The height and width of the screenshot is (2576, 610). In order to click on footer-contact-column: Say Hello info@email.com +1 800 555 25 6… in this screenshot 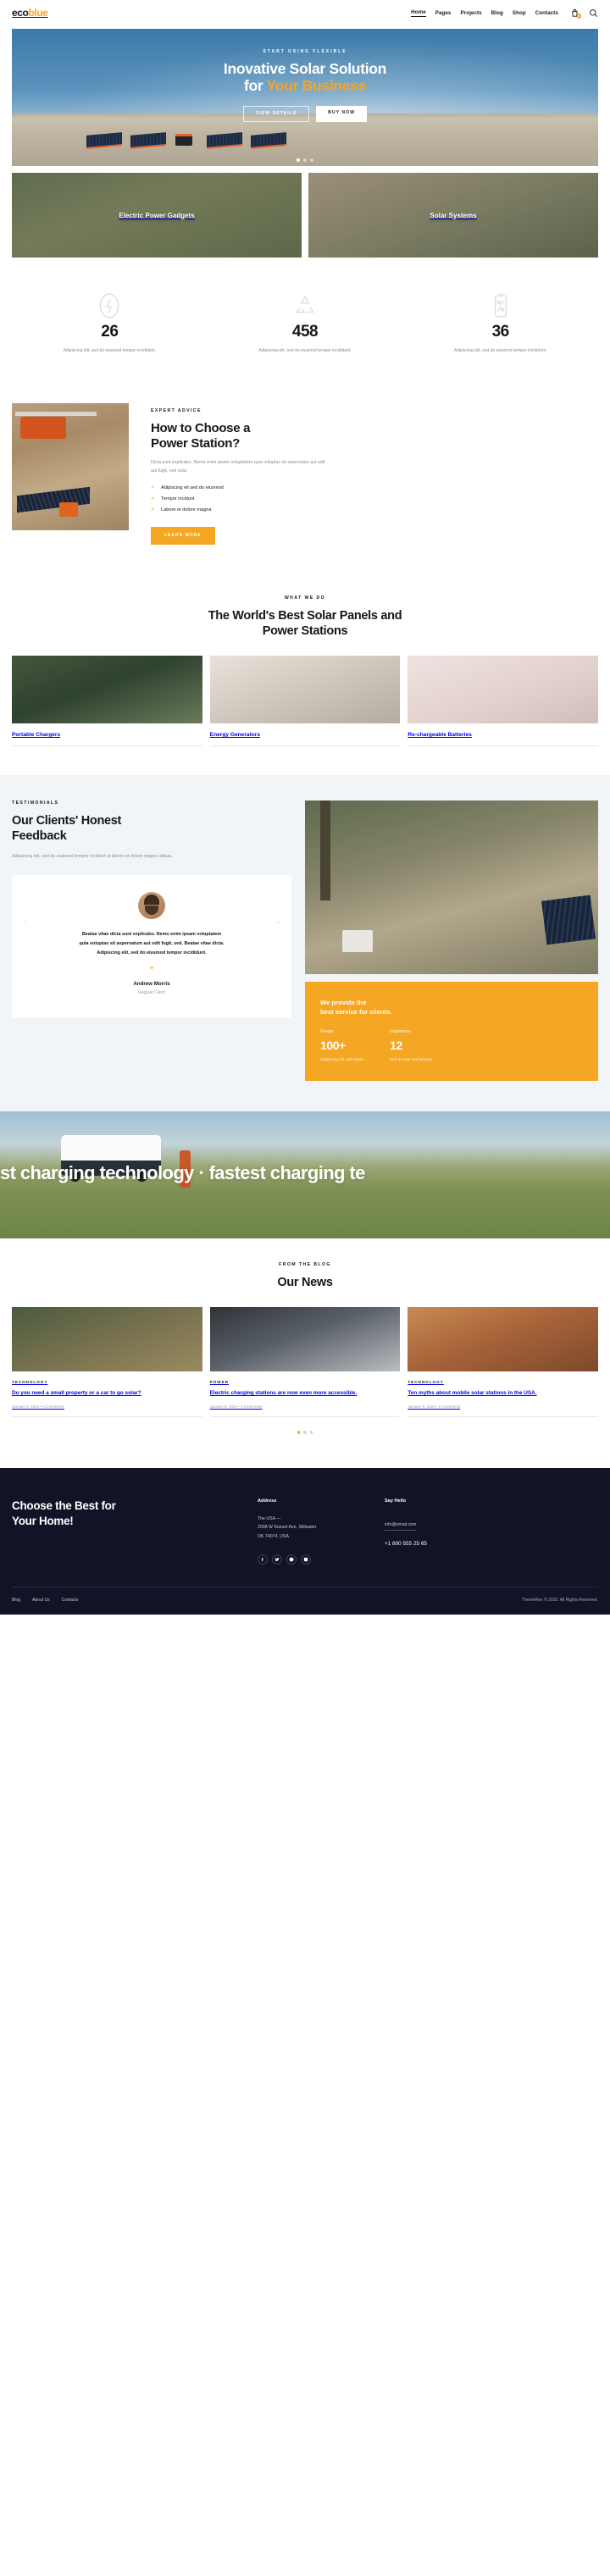, I will do `click(448, 1532)`.